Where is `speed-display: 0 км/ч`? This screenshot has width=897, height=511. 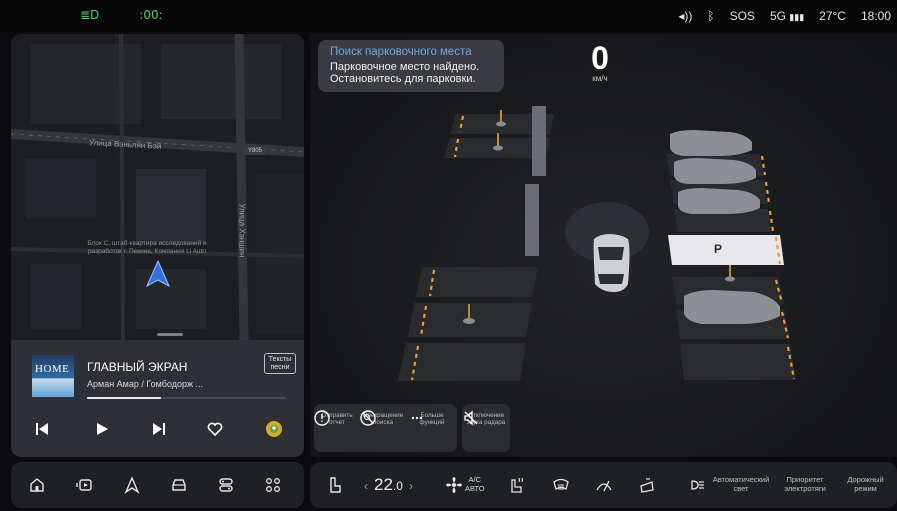
speed-display: 0 км/ч is located at coordinates (600, 62).